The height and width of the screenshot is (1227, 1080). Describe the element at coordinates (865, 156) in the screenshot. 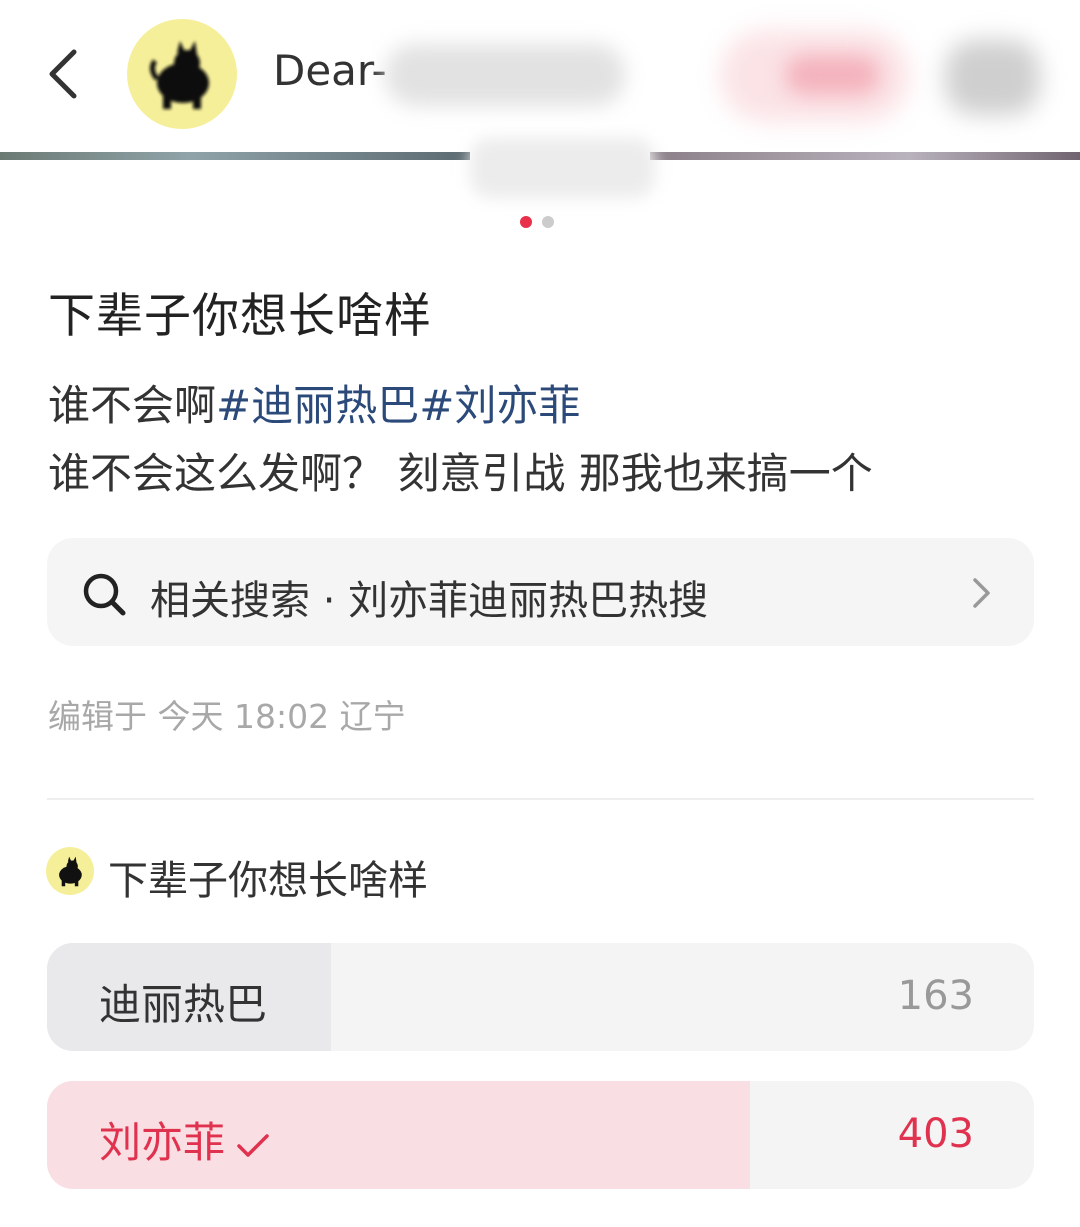

I see `image-edge-right` at that location.